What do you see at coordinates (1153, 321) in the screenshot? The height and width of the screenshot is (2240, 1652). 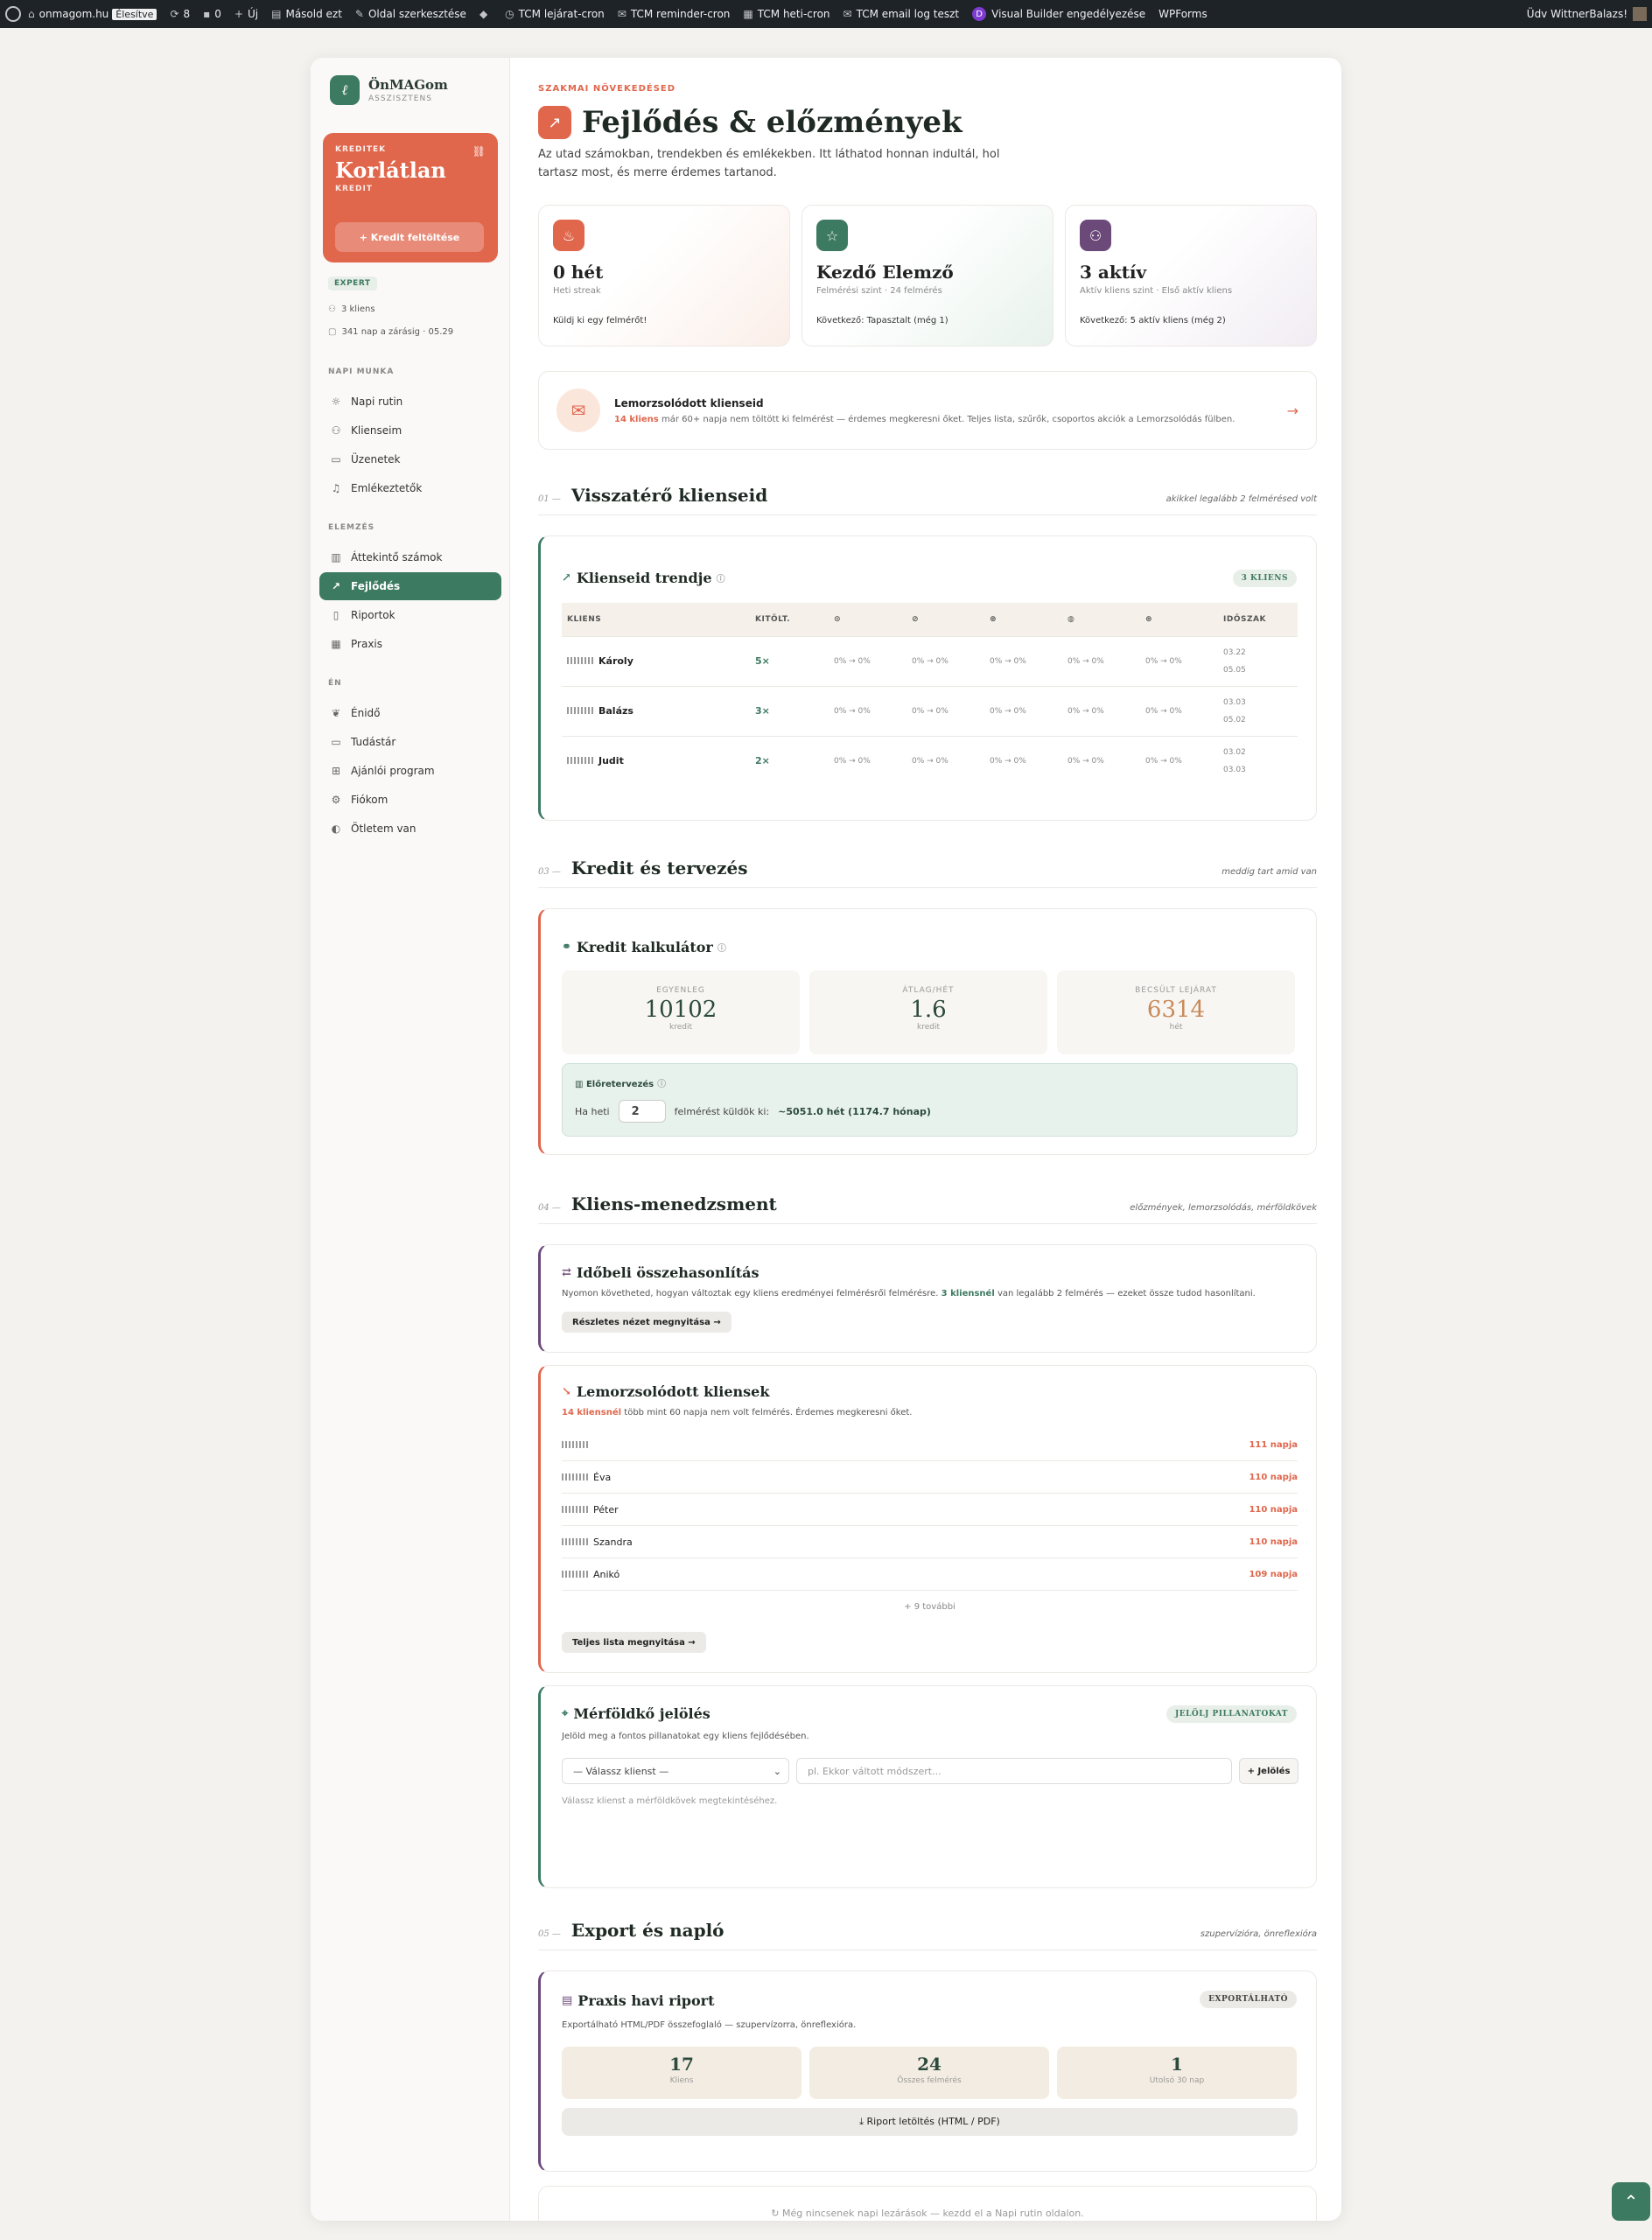 I see `stat-hint: Következő: 5 aktív kliens (még 2)` at bounding box center [1153, 321].